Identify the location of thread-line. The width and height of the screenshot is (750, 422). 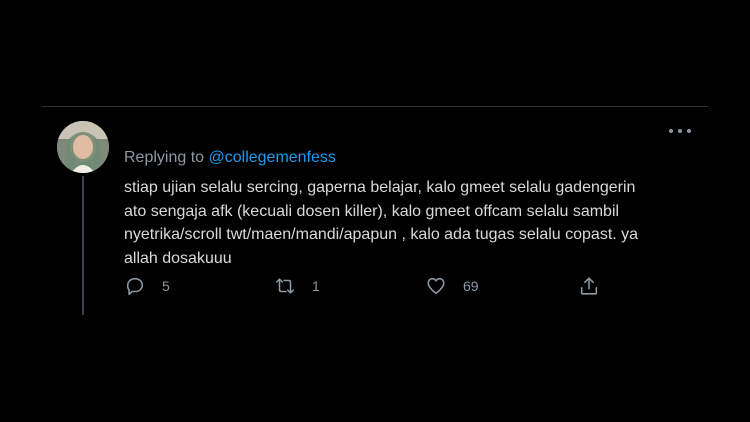
(83, 245).